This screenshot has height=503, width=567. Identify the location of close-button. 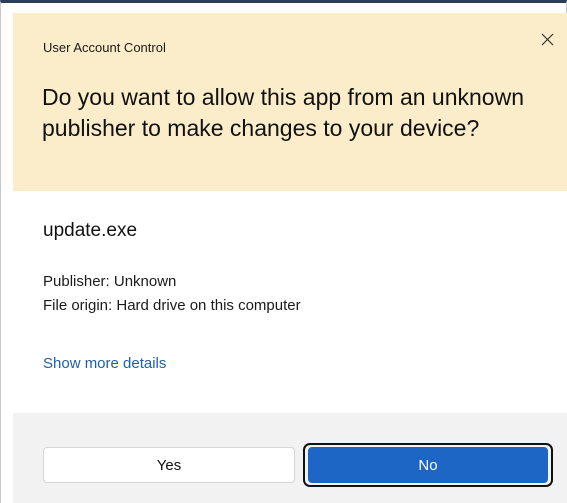
(547, 39).